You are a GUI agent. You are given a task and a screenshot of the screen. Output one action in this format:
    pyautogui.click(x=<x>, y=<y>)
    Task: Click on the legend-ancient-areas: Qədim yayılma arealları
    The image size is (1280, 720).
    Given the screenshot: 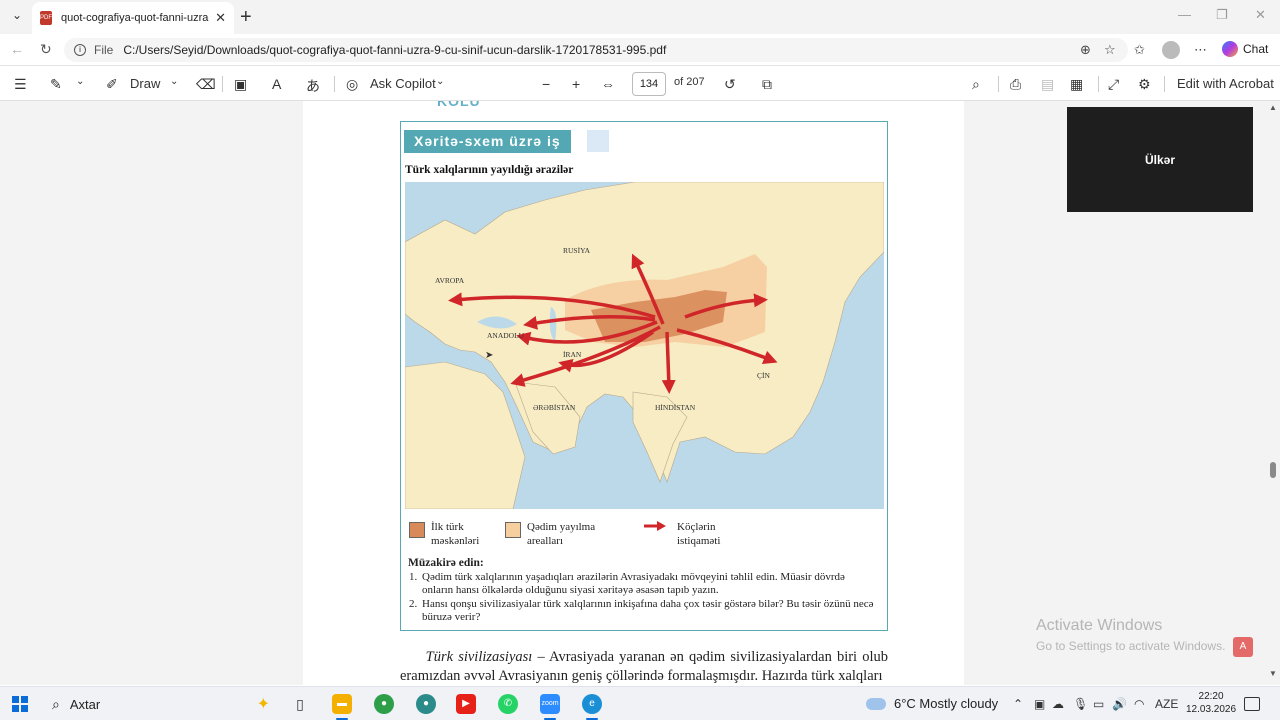 What is the action you would take?
    pyautogui.click(x=566, y=534)
    